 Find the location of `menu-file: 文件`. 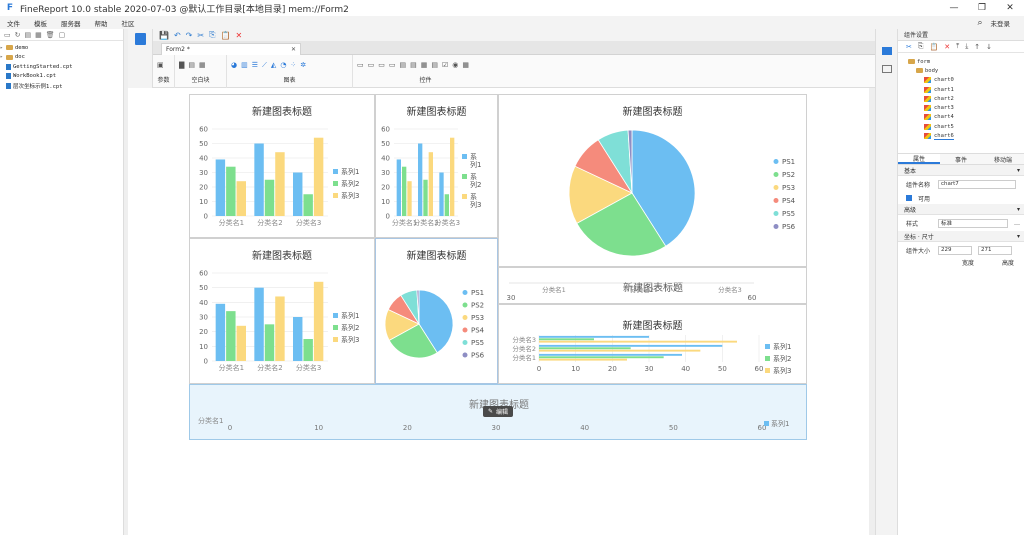

menu-file: 文件 is located at coordinates (13, 23).